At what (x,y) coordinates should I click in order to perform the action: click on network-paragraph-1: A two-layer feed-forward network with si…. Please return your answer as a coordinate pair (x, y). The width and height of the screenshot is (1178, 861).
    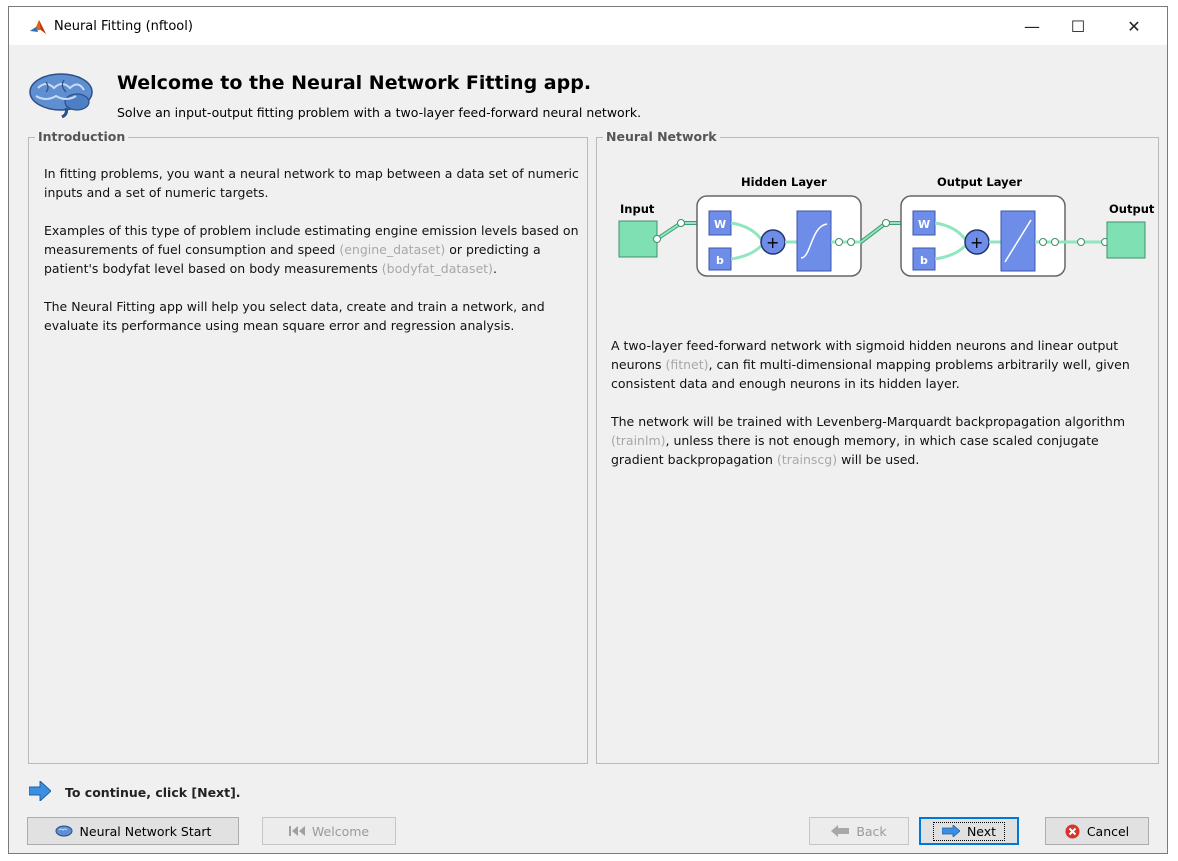
    Looking at the image, I should click on (881, 364).